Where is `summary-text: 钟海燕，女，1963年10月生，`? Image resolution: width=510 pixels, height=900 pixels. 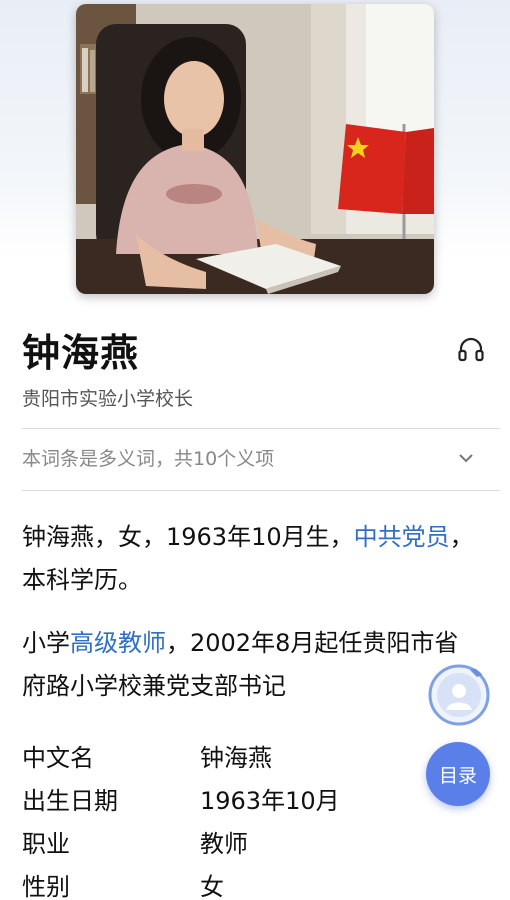 summary-text: 钟海燕，女，1963年10月生， is located at coordinates (188, 537).